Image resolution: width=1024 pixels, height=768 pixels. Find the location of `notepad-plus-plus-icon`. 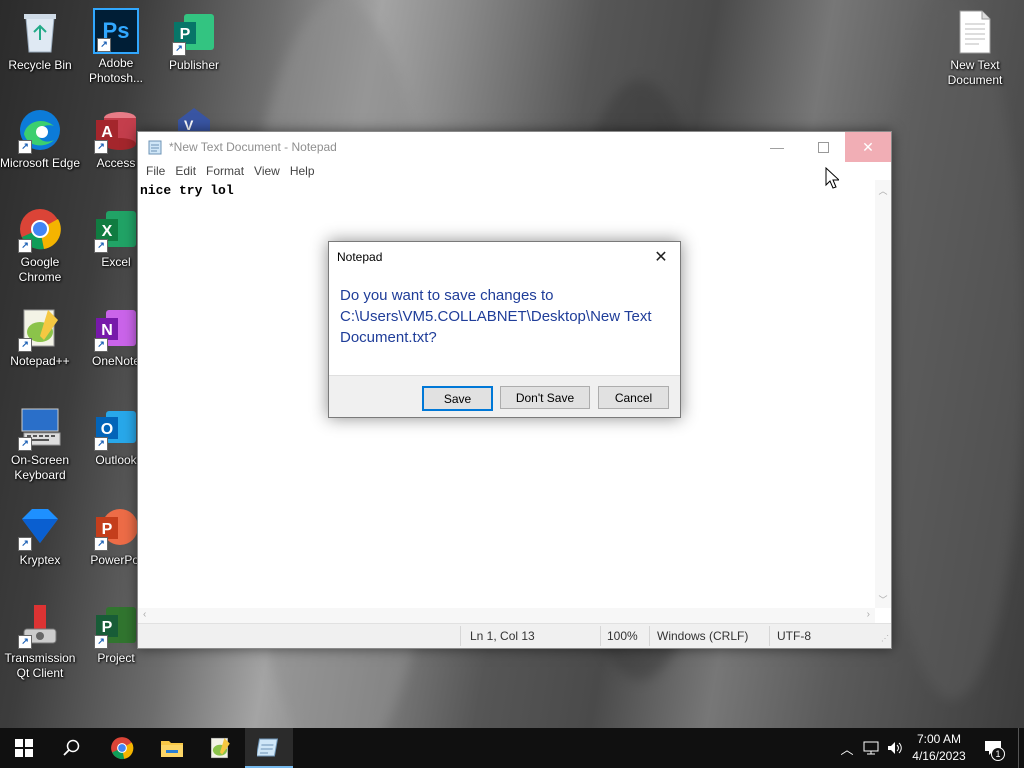

notepad-plus-plus-icon is located at coordinates (220, 748).